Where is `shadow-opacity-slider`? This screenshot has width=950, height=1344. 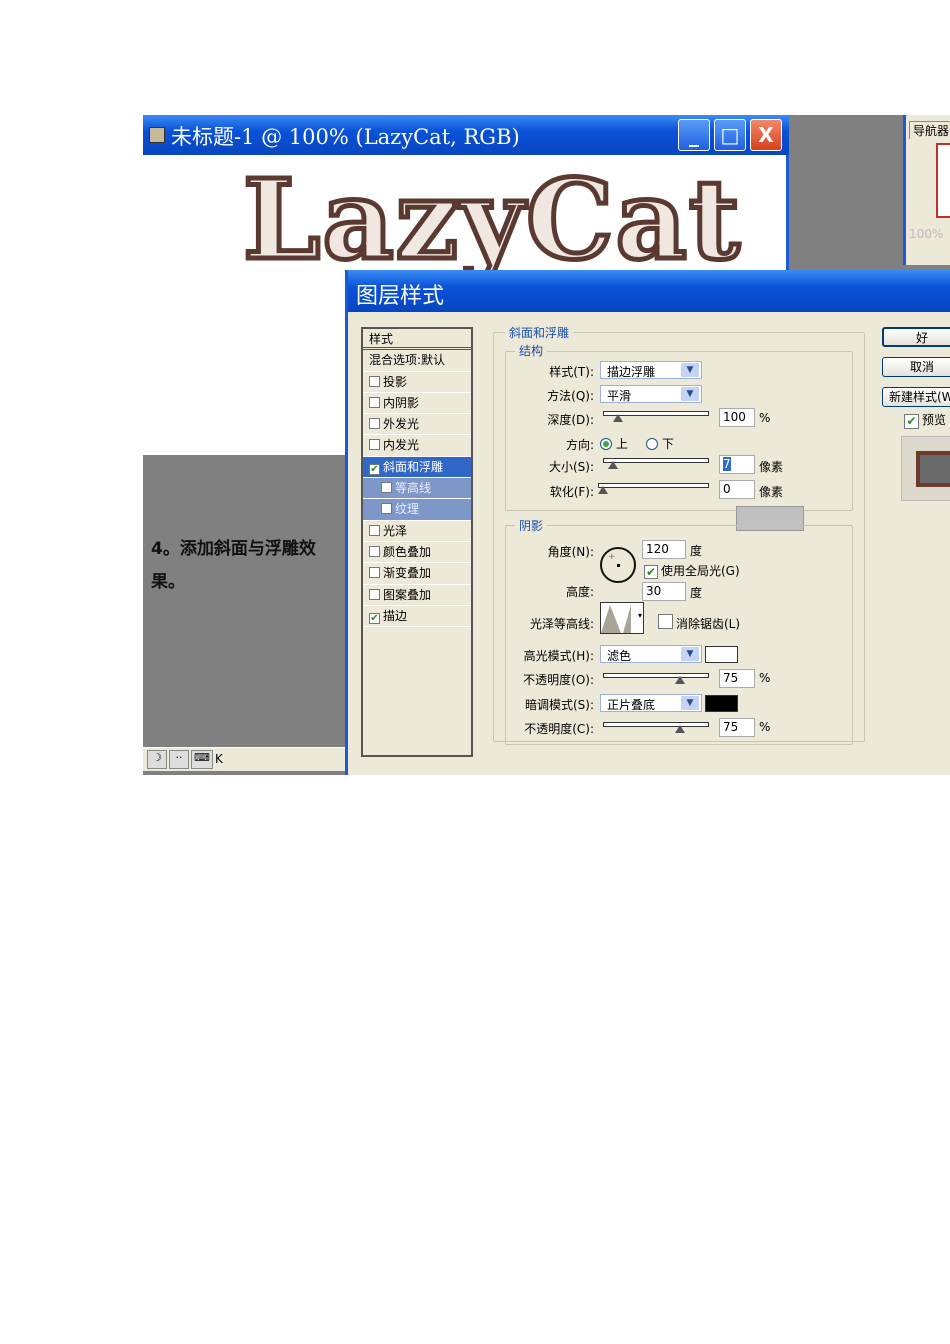 shadow-opacity-slider is located at coordinates (656, 729).